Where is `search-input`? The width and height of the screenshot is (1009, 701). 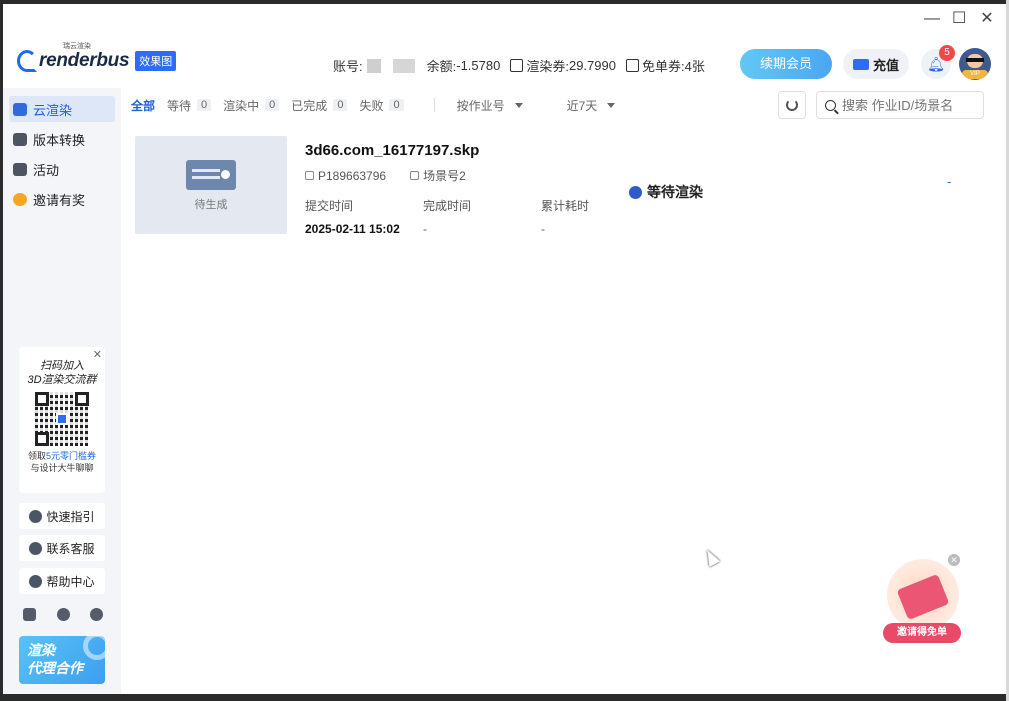 search-input is located at coordinates (907, 105).